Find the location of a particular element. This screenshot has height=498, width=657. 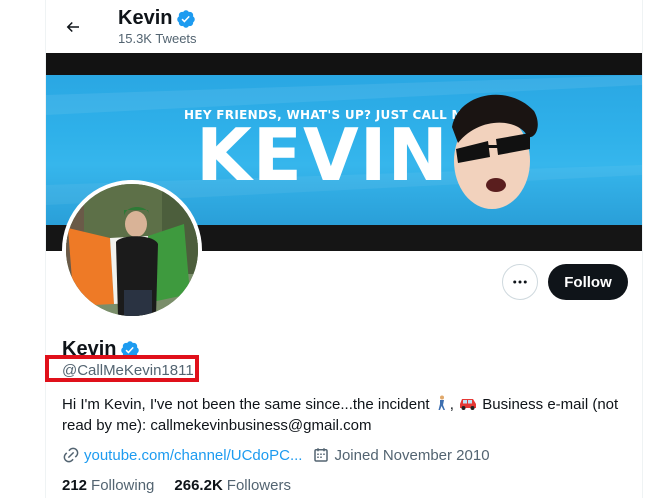

header-name: Kevin is located at coordinates (145, 18).